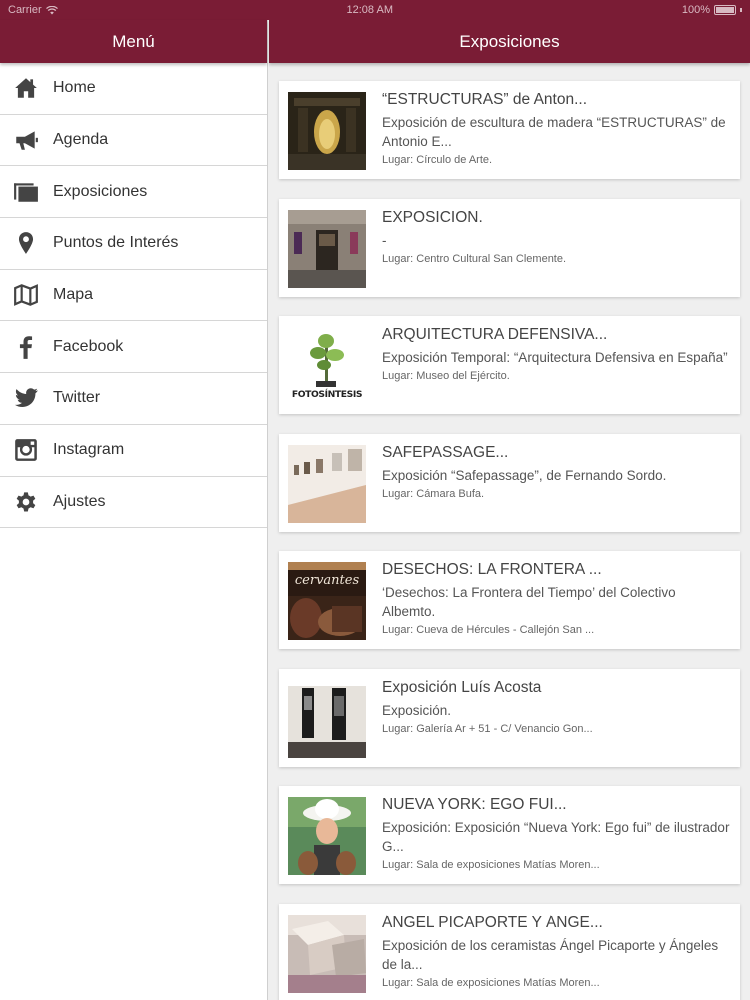  Describe the element at coordinates (74, 88) in the screenshot. I see `sidebar-item-label: Home` at that location.